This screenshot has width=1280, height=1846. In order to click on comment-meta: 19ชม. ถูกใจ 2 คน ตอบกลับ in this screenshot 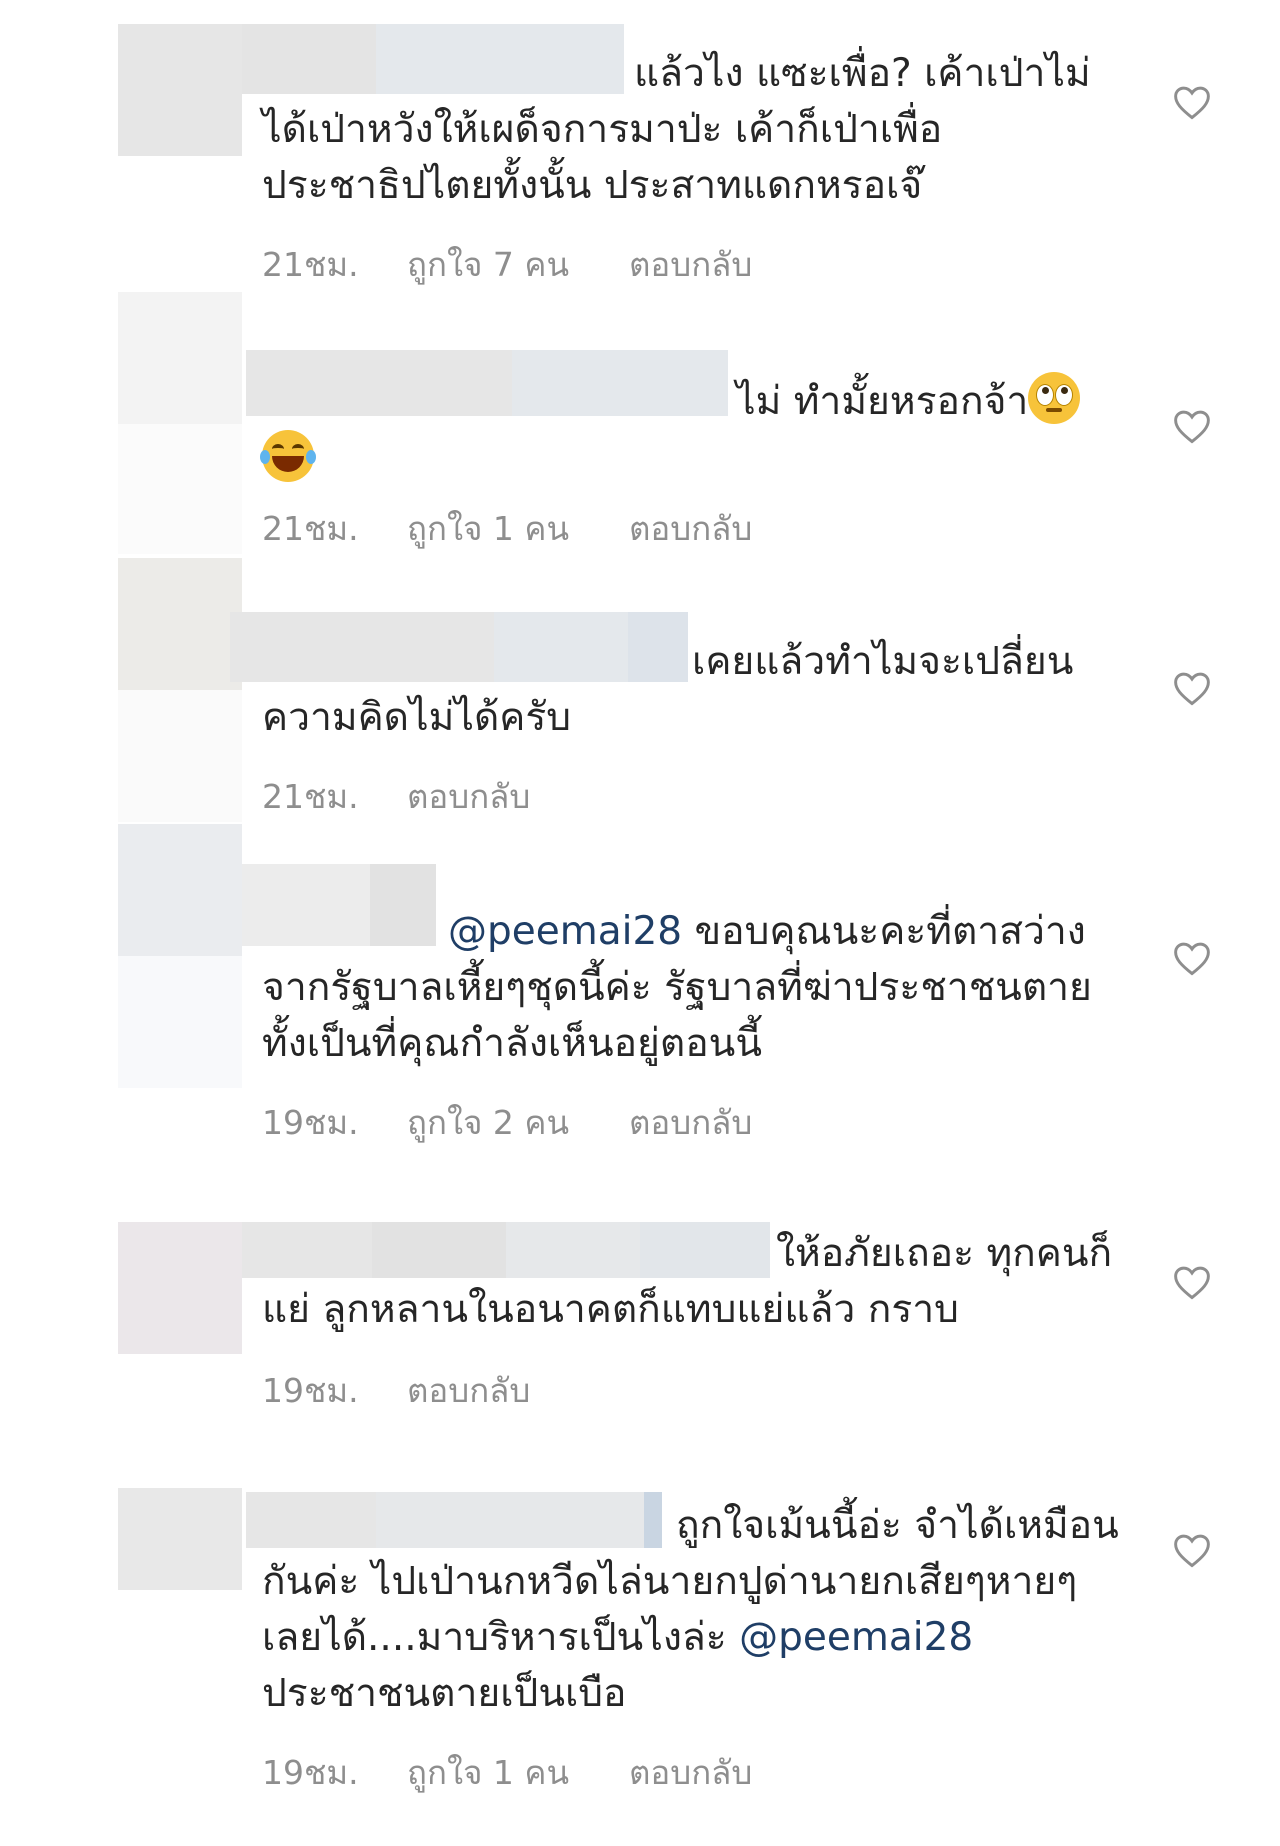, I will do `click(507, 1122)`.